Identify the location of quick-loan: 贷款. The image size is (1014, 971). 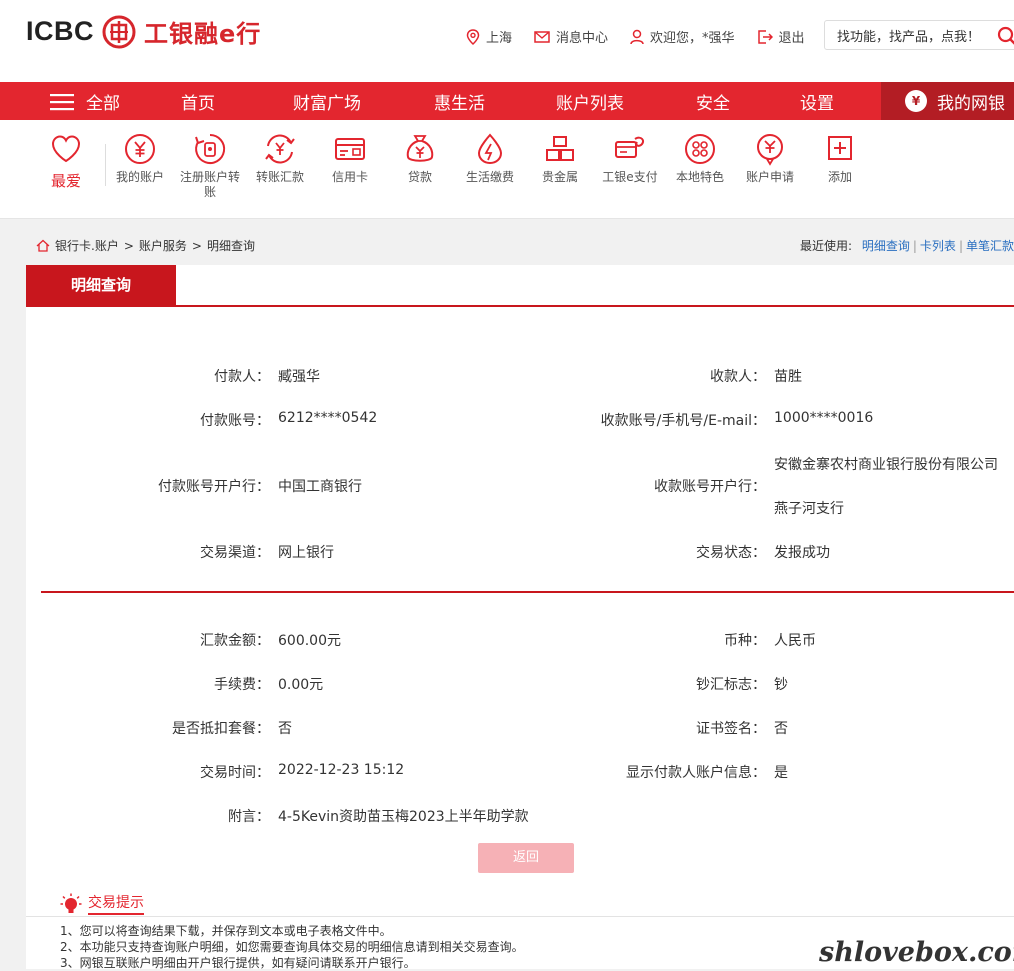
(420, 158).